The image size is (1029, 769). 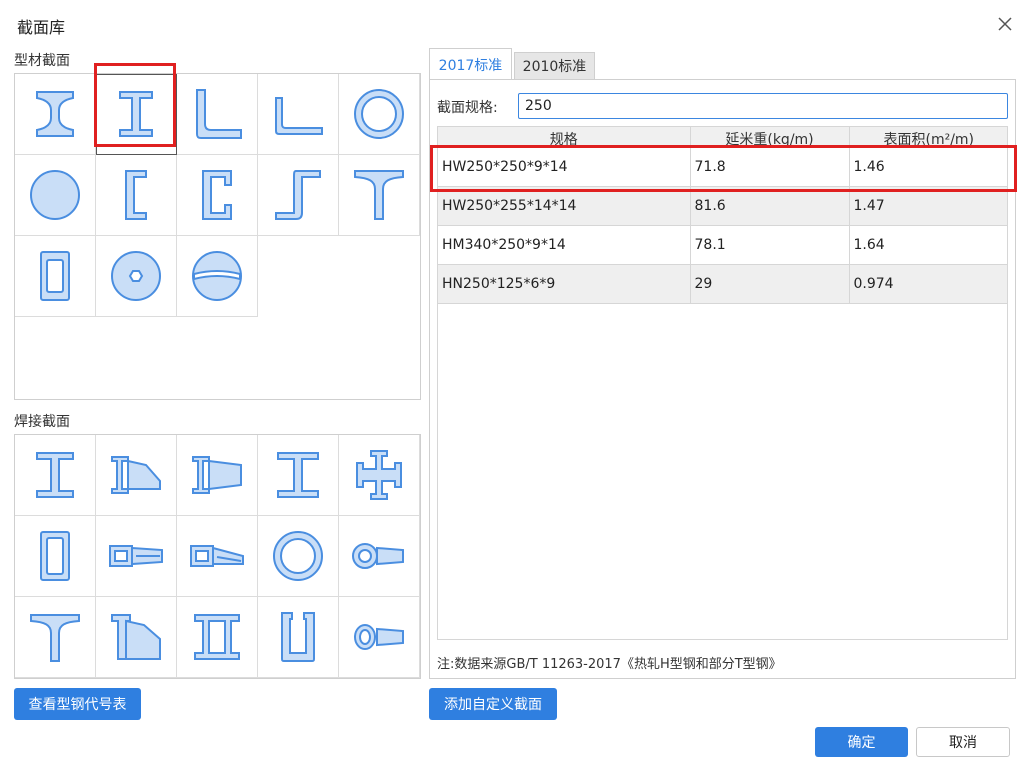 I want to click on welded-cross-icon, so click(x=379, y=475).